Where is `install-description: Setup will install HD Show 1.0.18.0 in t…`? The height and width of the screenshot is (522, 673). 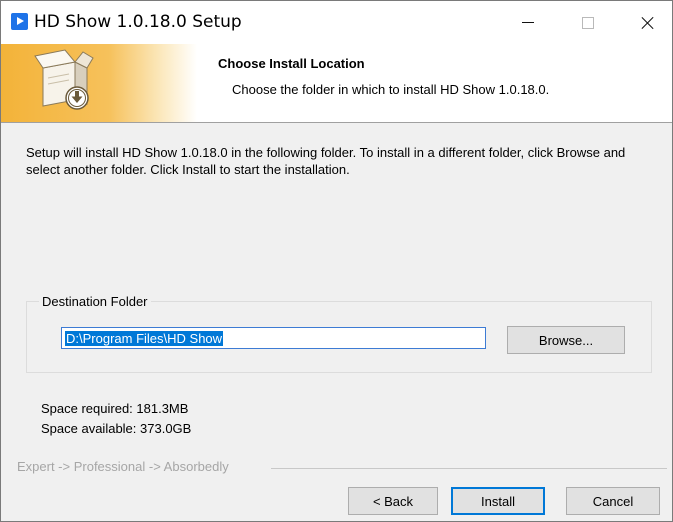
install-description: Setup will install HD Show 1.0.18.0 in t… is located at coordinates (326, 161).